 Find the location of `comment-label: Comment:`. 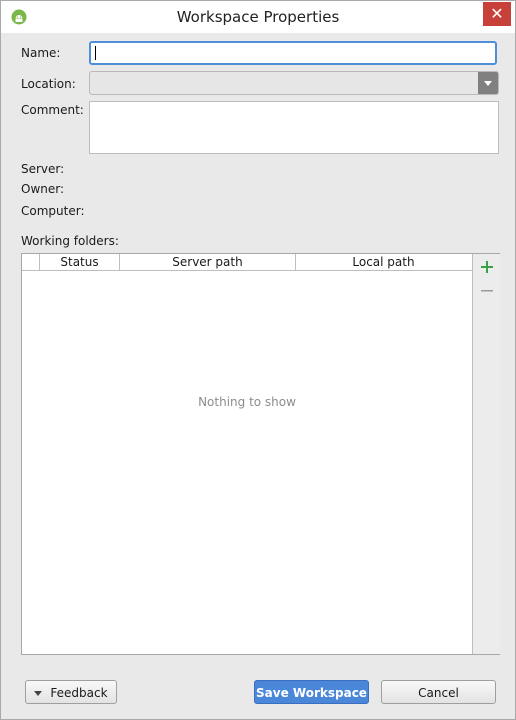

comment-label: Comment: is located at coordinates (52, 110).